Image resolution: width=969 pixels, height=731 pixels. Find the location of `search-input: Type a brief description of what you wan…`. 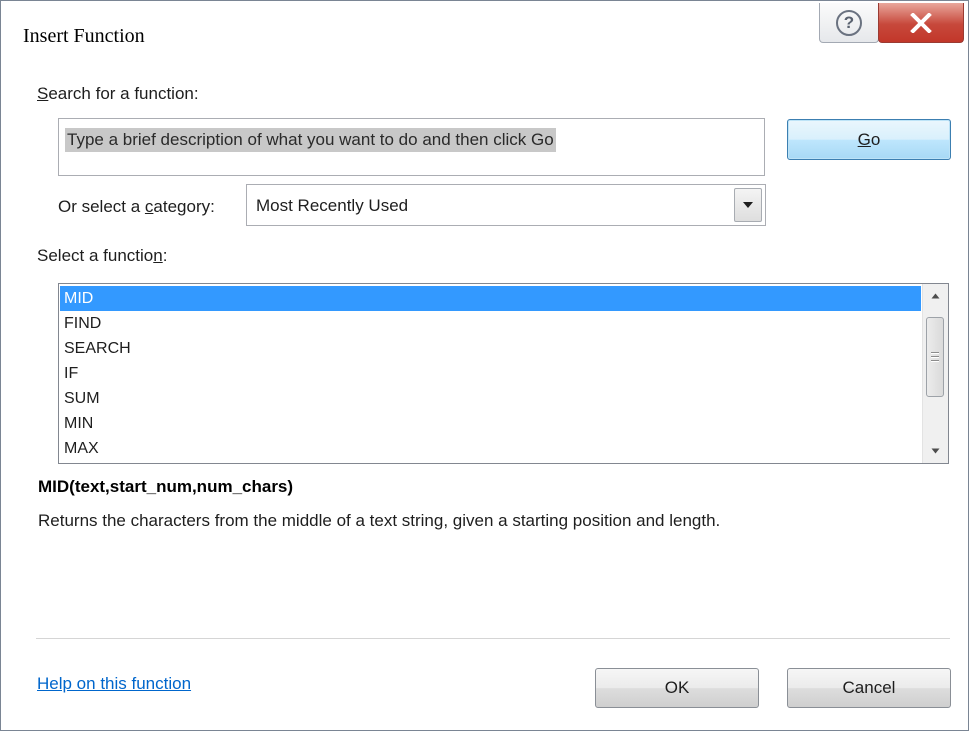

search-input: Type a brief description of what you wan… is located at coordinates (411, 147).